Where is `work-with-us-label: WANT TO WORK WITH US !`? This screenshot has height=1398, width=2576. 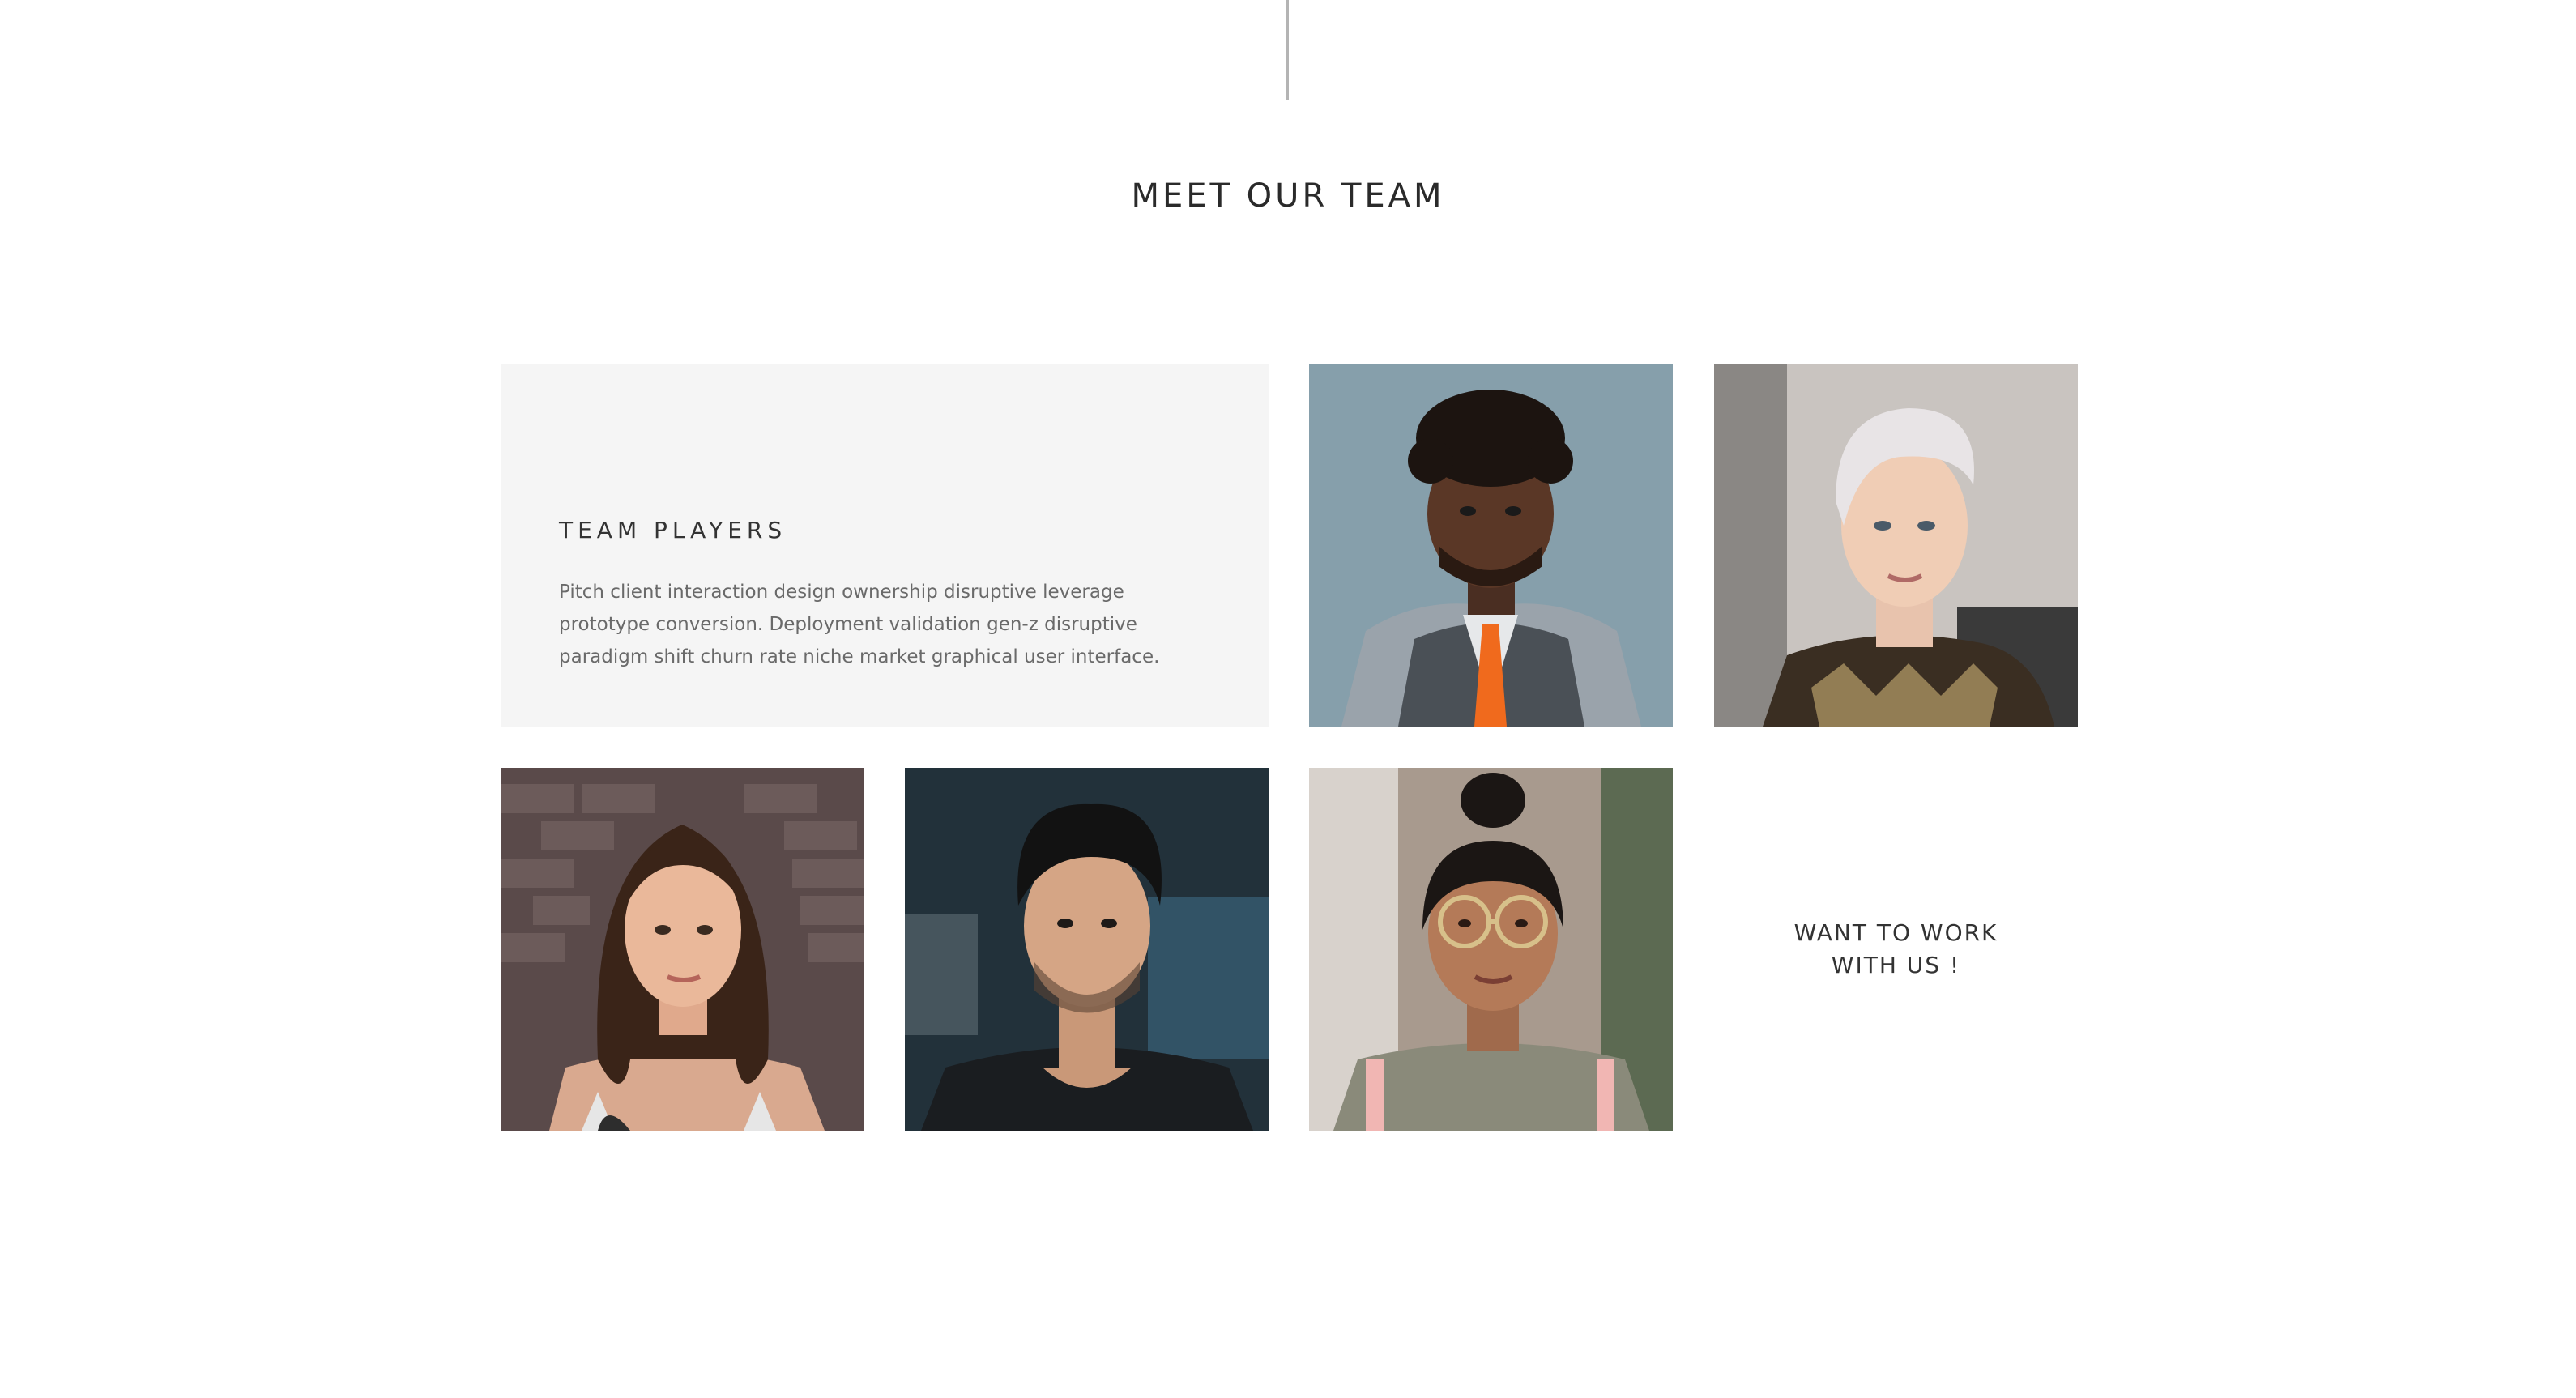
work-with-us-label: WANT TO WORK WITH US ! is located at coordinates (1896, 949).